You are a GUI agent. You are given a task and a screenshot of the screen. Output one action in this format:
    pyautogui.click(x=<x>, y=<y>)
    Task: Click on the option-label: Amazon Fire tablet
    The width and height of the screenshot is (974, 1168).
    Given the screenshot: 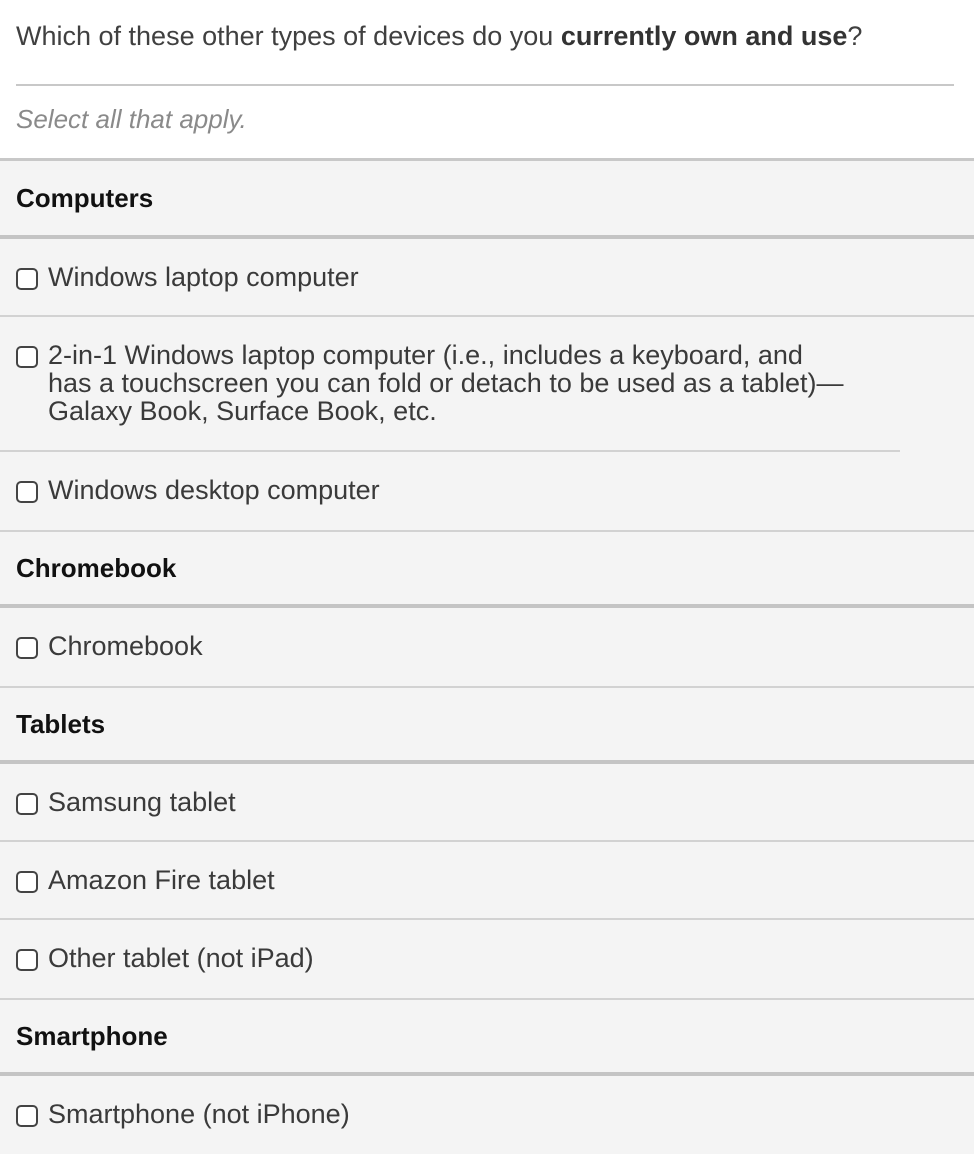 What is the action you would take?
    pyautogui.click(x=161, y=880)
    